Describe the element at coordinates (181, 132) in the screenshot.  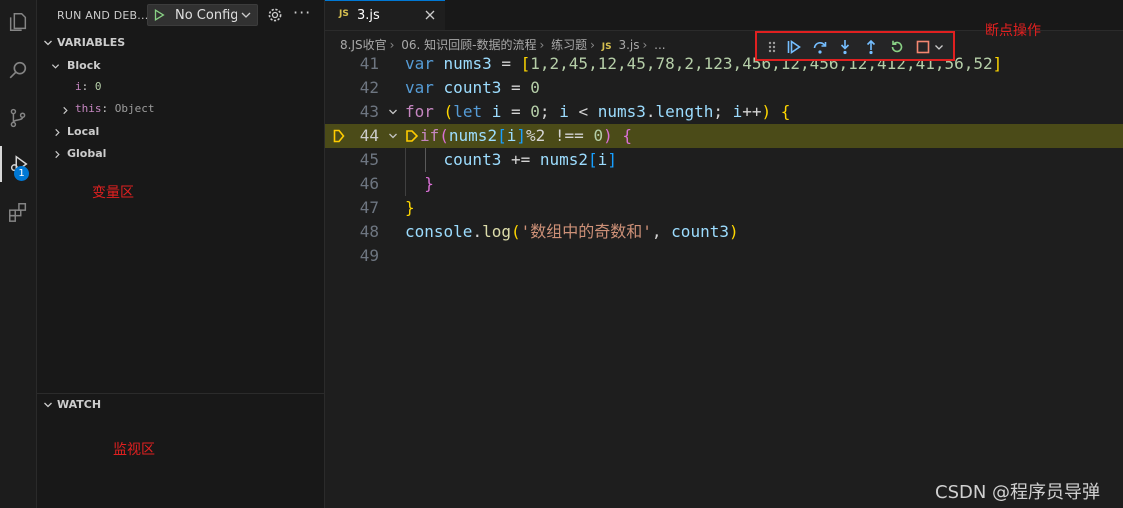
I see `scope-local: Local` at that location.